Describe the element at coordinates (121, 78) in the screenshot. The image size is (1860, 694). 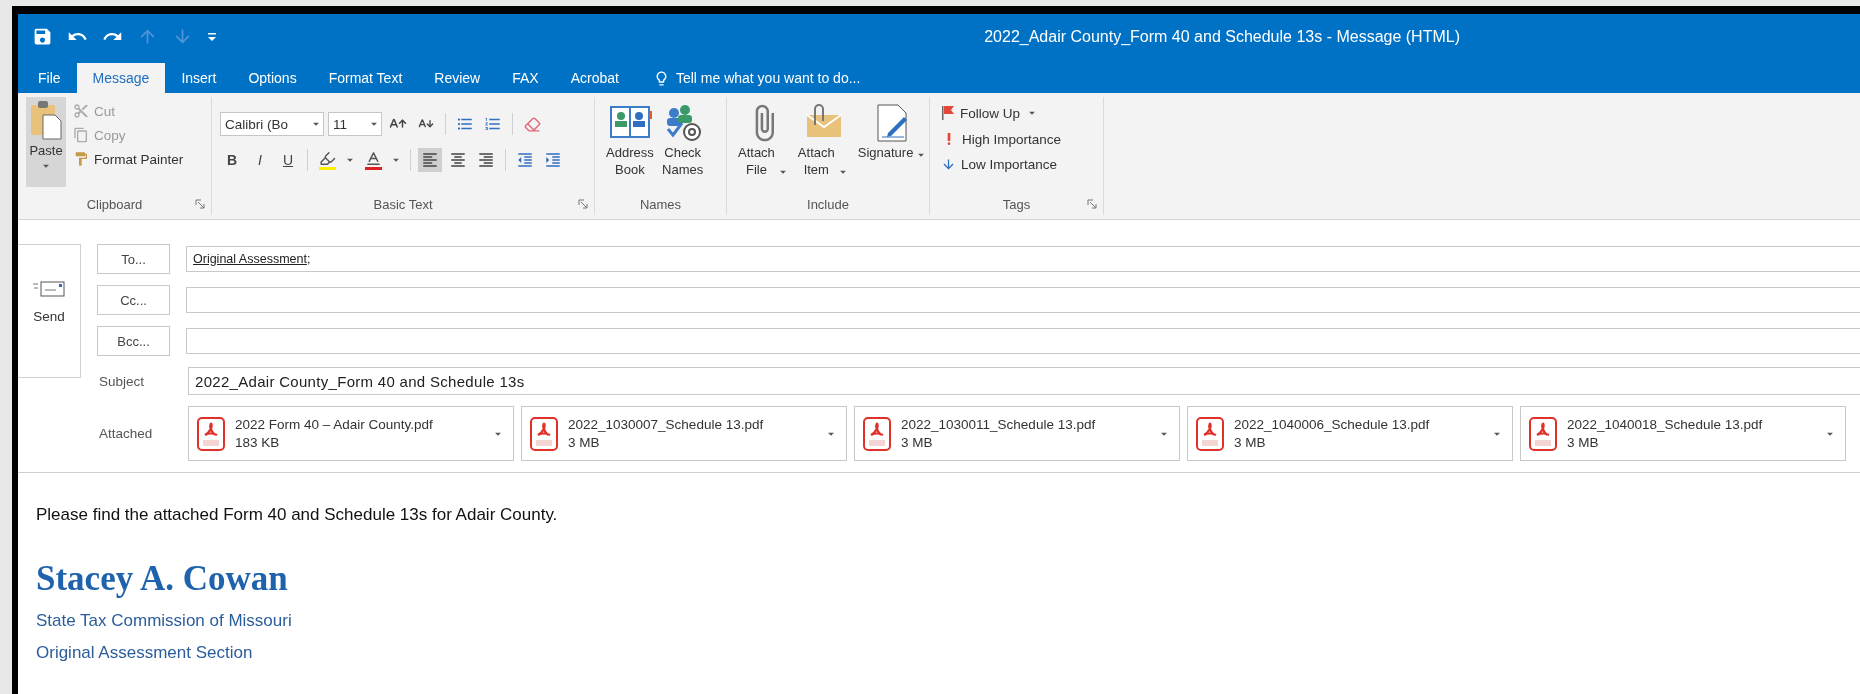
I see `ribbon-tab: Message` at that location.